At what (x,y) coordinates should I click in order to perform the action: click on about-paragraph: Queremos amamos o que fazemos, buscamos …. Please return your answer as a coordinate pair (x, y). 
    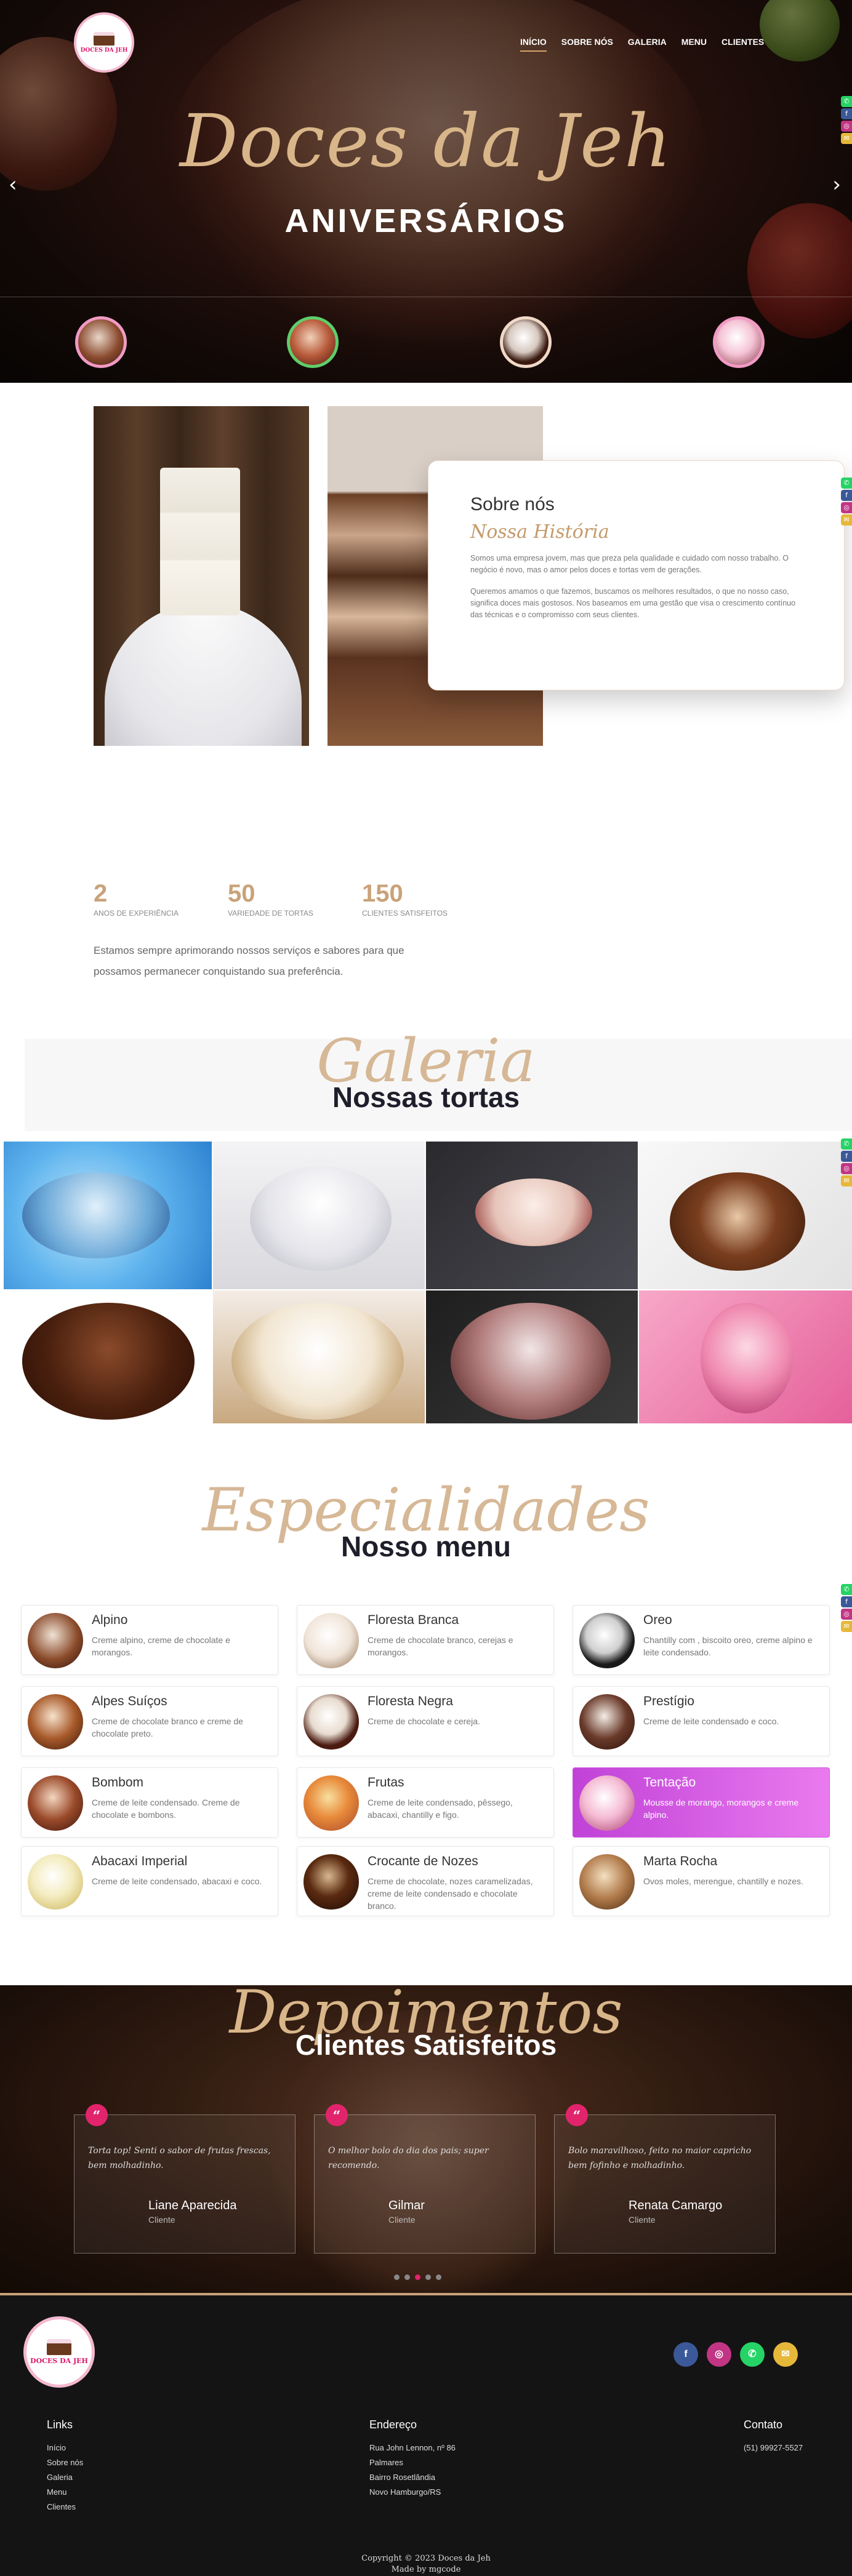
    Looking at the image, I should click on (633, 603).